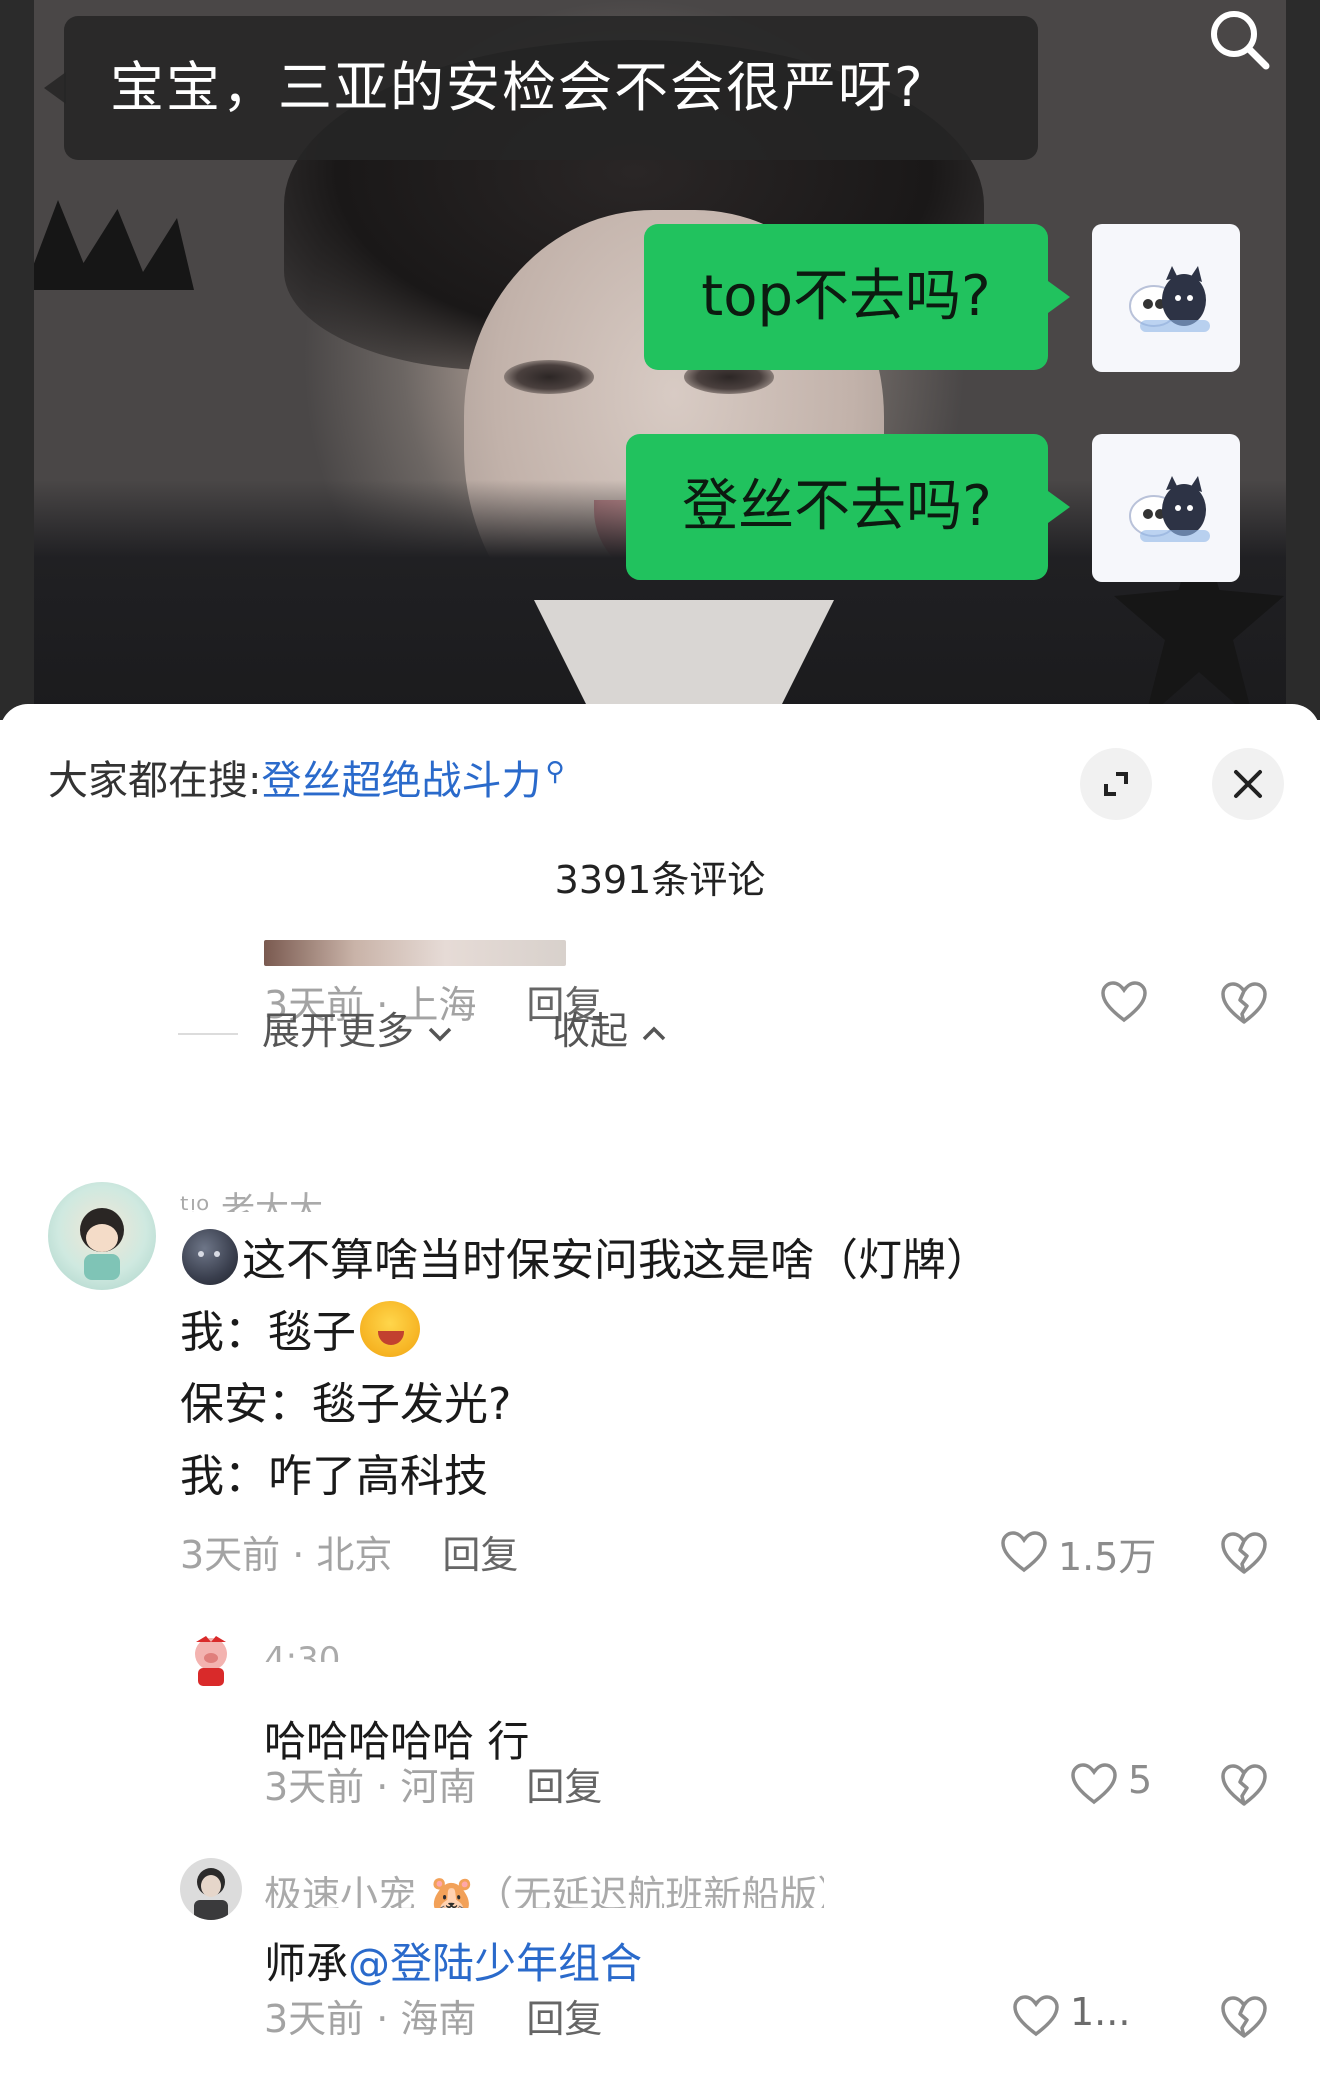 The width and height of the screenshot is (1320, 2073). Describe the element at coordinates (549, 377) in the screenshot. I see `photo-eye` at that location.